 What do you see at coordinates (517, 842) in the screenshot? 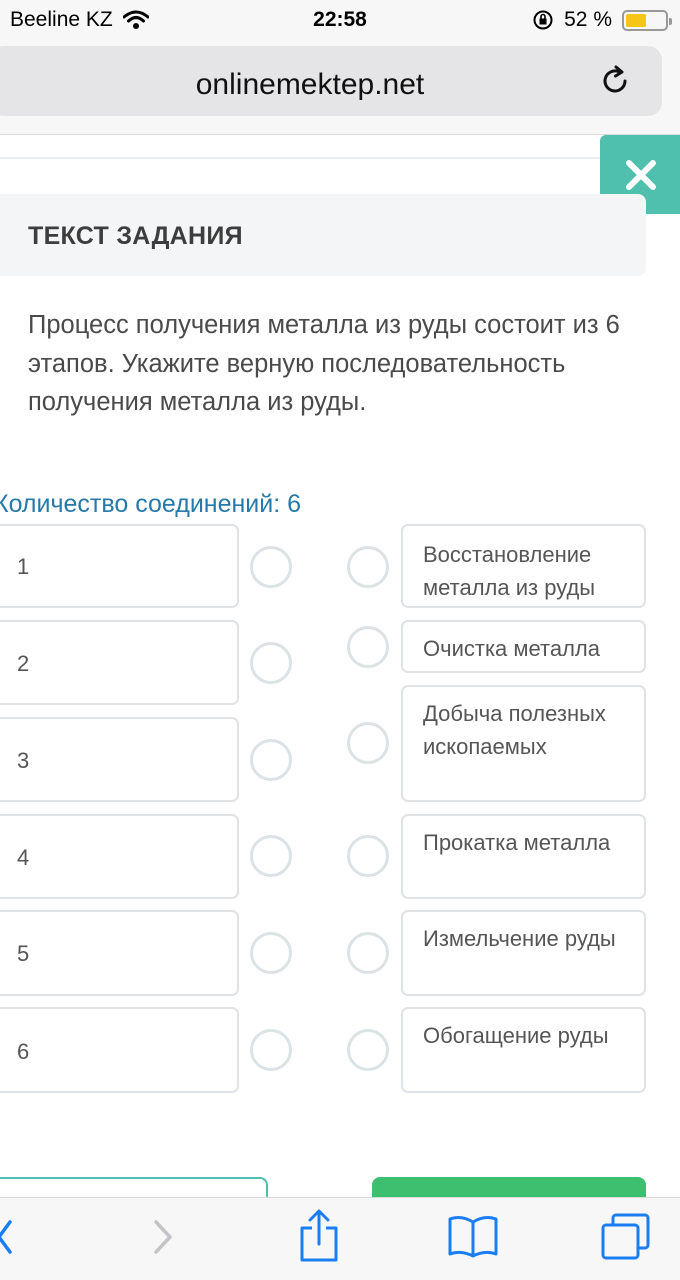
I see `right-item-label: Прокатка металла` at bounding box center [517, 842].